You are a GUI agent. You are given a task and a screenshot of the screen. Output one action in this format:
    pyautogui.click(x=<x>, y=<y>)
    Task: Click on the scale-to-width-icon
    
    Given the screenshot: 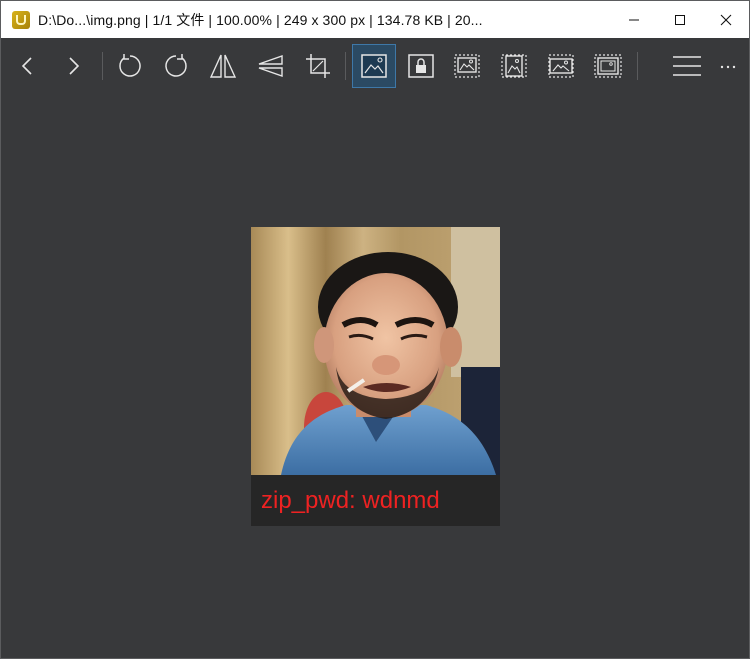 What is the action you would take?
    pyautogui.click(x=514, y=66)
    